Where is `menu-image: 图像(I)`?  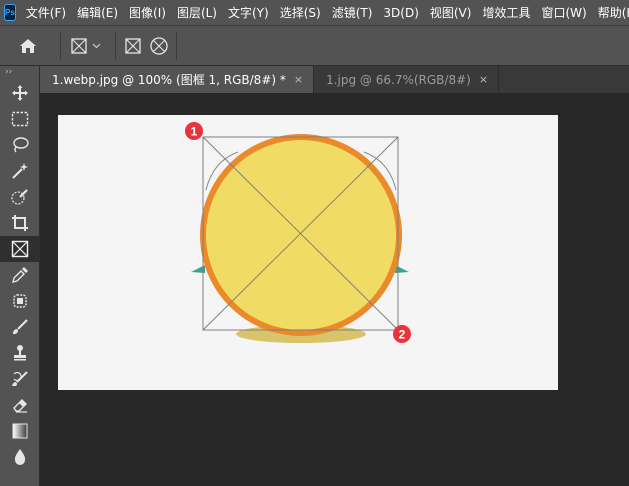
menu-image: 图像(I) is located at coordinates (147, 12).